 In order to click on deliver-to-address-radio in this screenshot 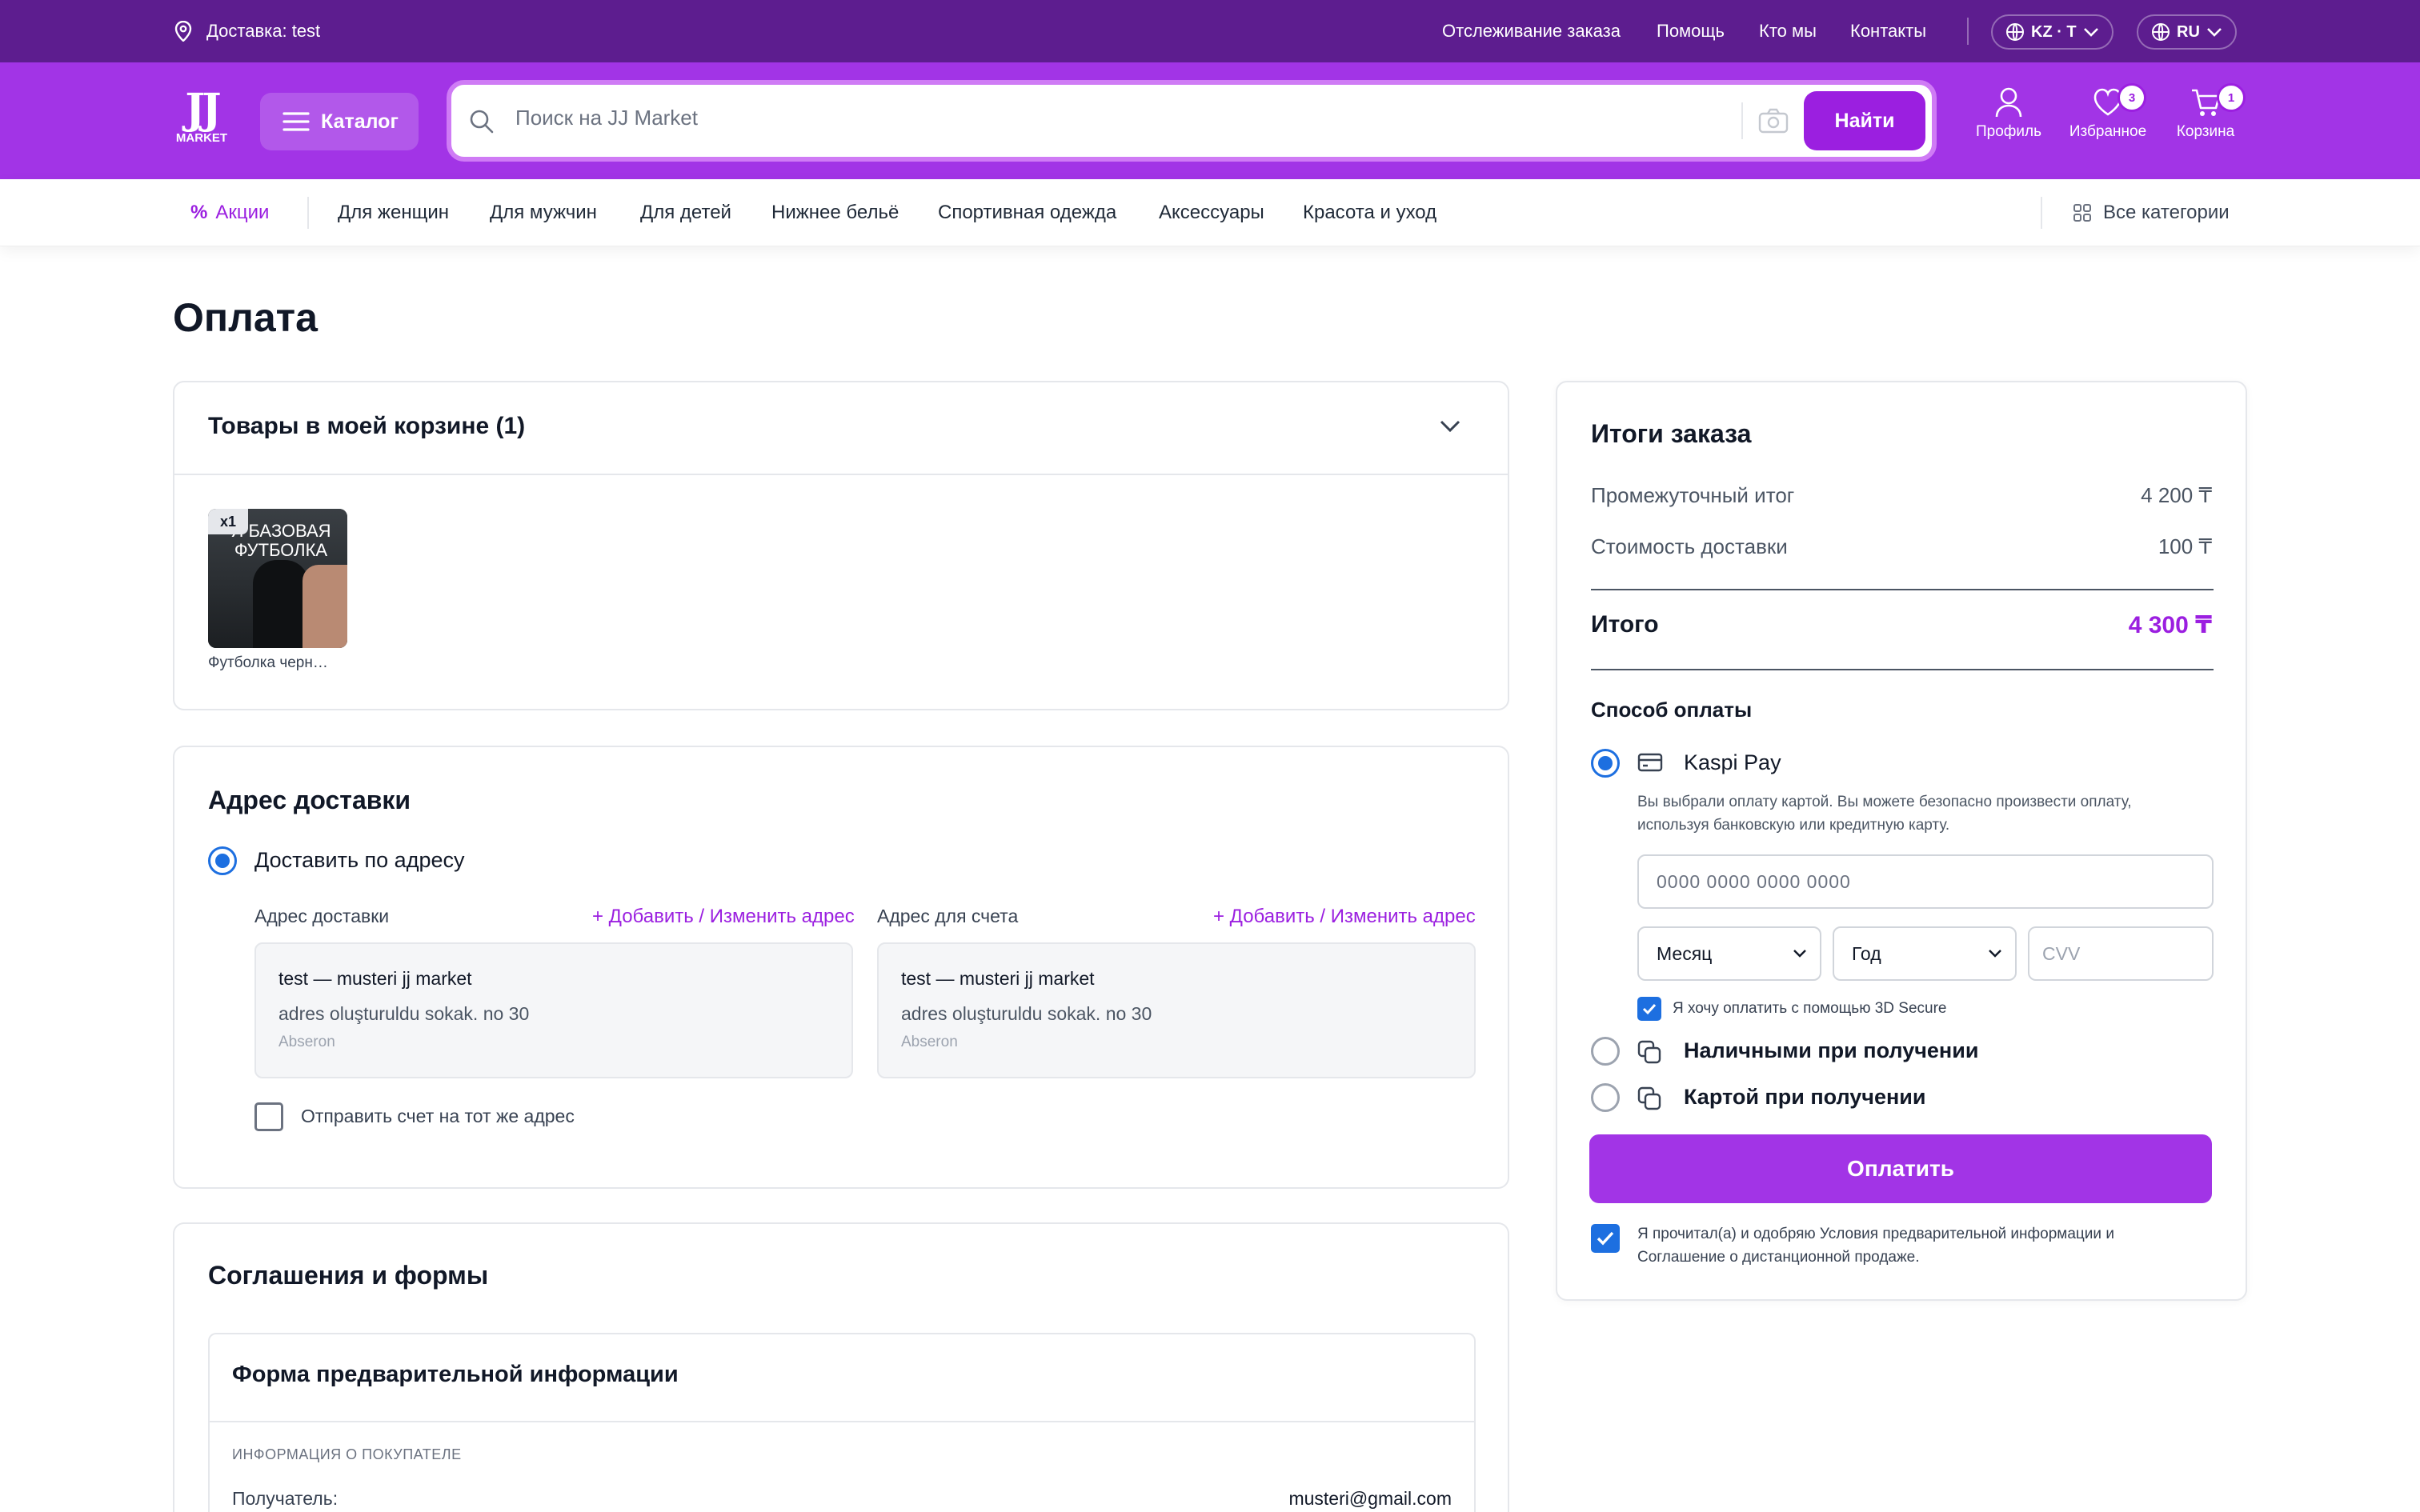, I will do `click(222, 860)`.